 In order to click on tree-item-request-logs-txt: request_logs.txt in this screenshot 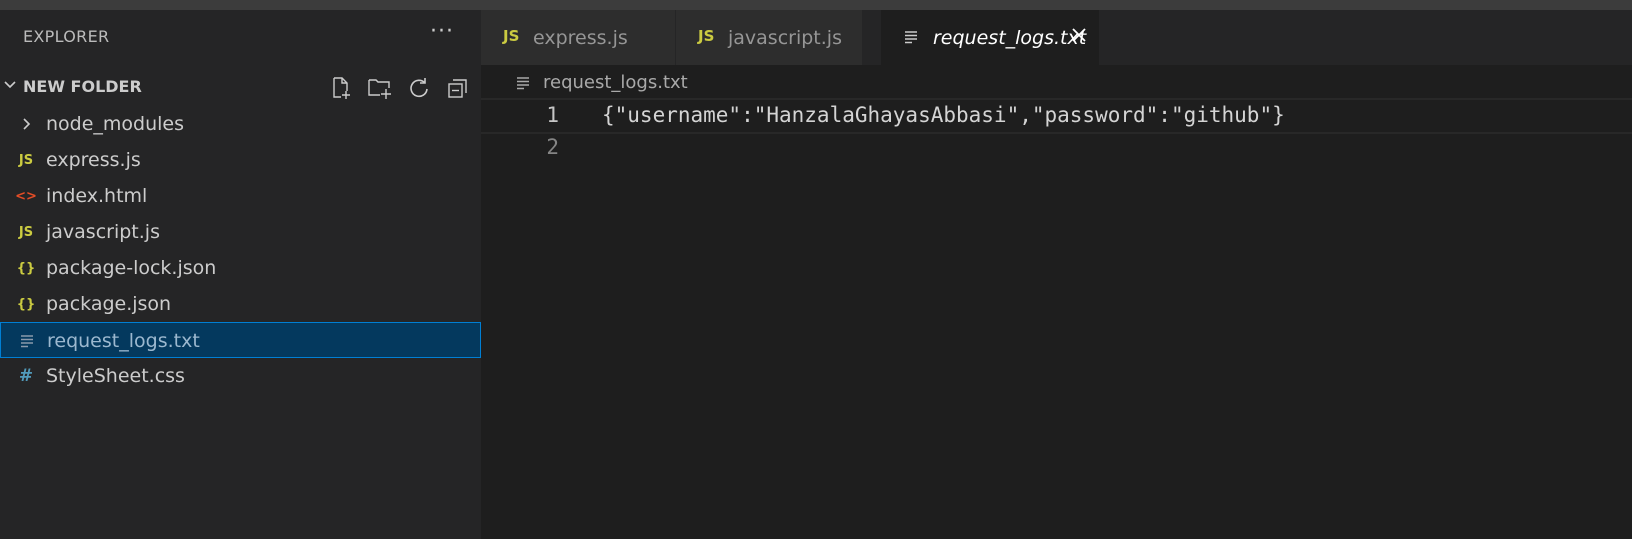, I will do `click(240, 340)`.